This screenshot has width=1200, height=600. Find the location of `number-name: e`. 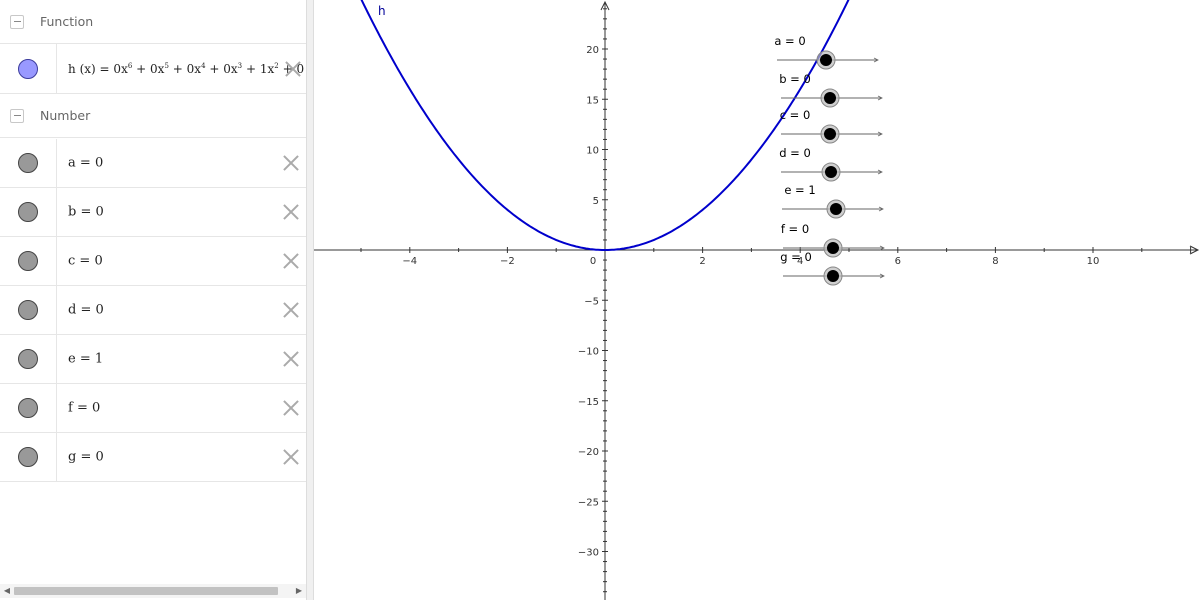

number-name: e is located at coordinates (72, 359).